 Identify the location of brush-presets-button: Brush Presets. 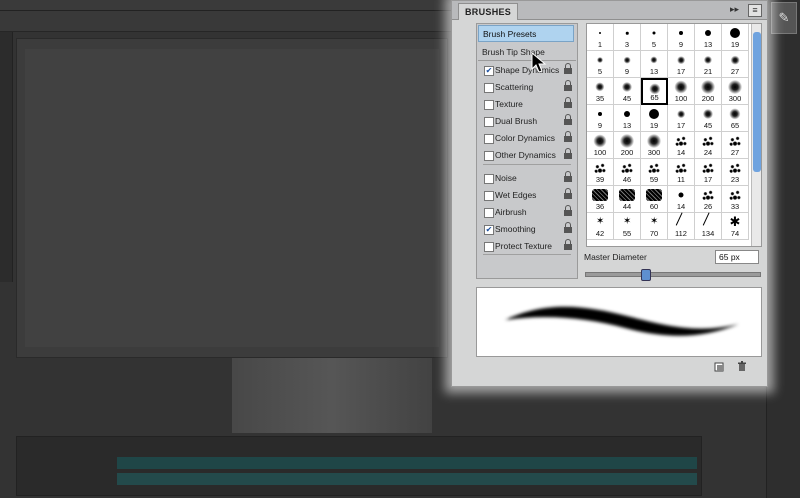
(526, 33).